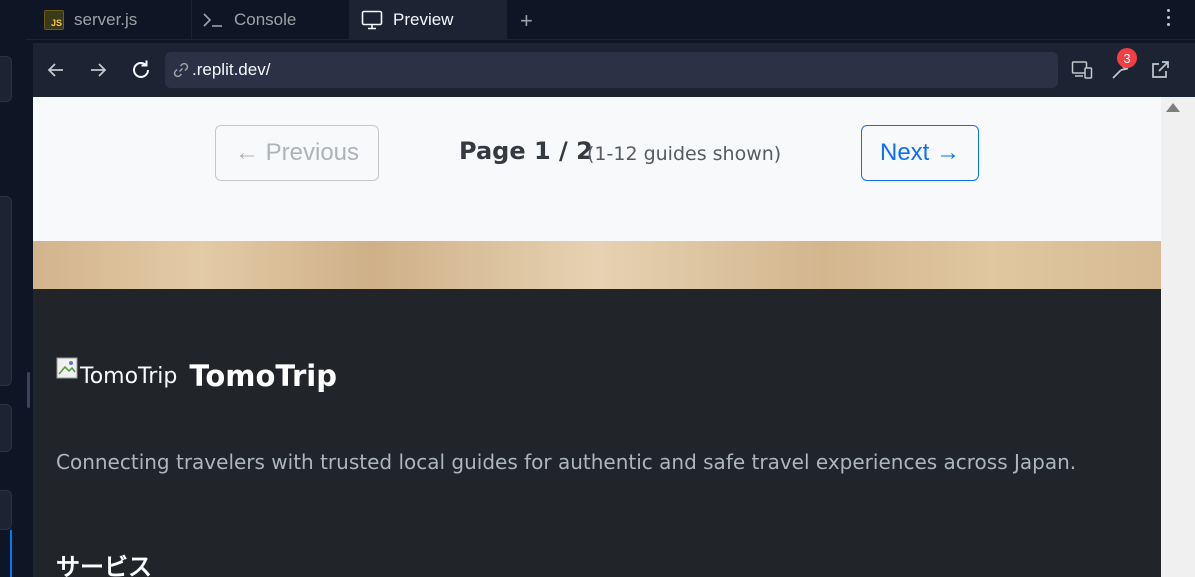 This screenshot has height=577, width=1195. Describe the element at coordinates (263, 376) in the screenshot. I see `brand-name: TomoTrip` at that location.